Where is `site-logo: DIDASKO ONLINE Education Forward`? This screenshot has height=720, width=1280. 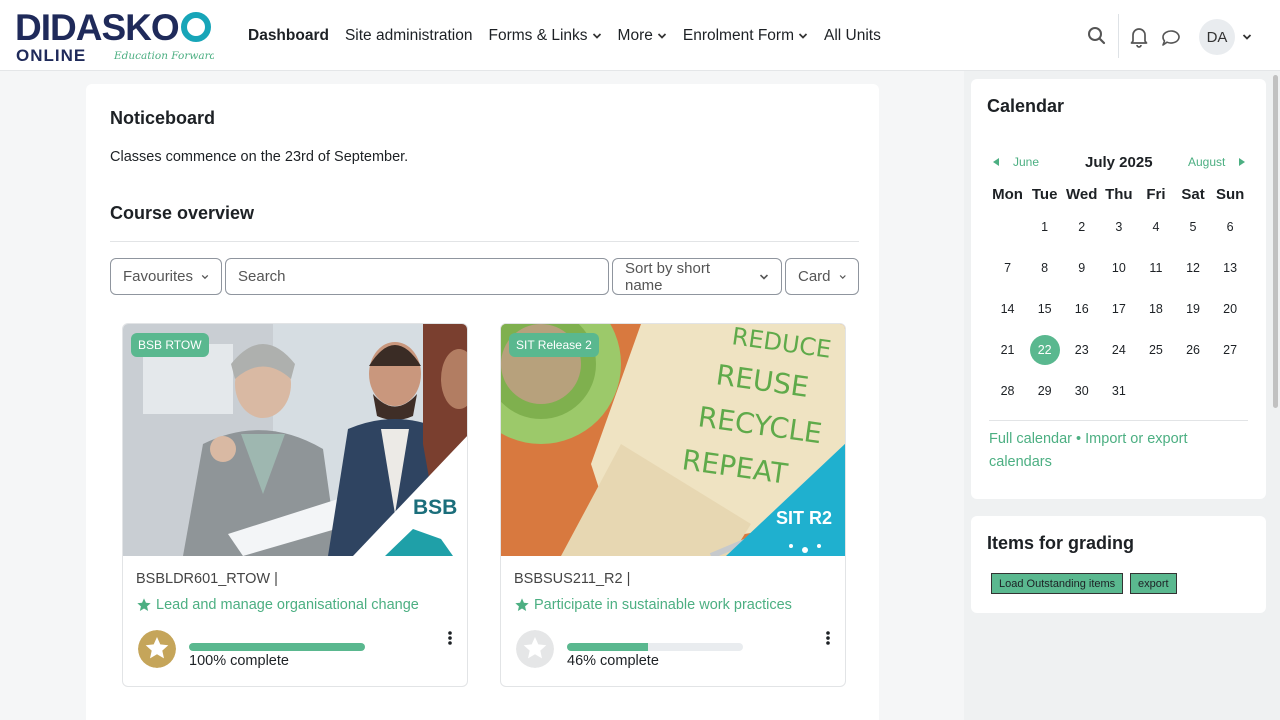 site-logo: DIDASKO ONLINE Education Forward is located at coordinates (115, 36).